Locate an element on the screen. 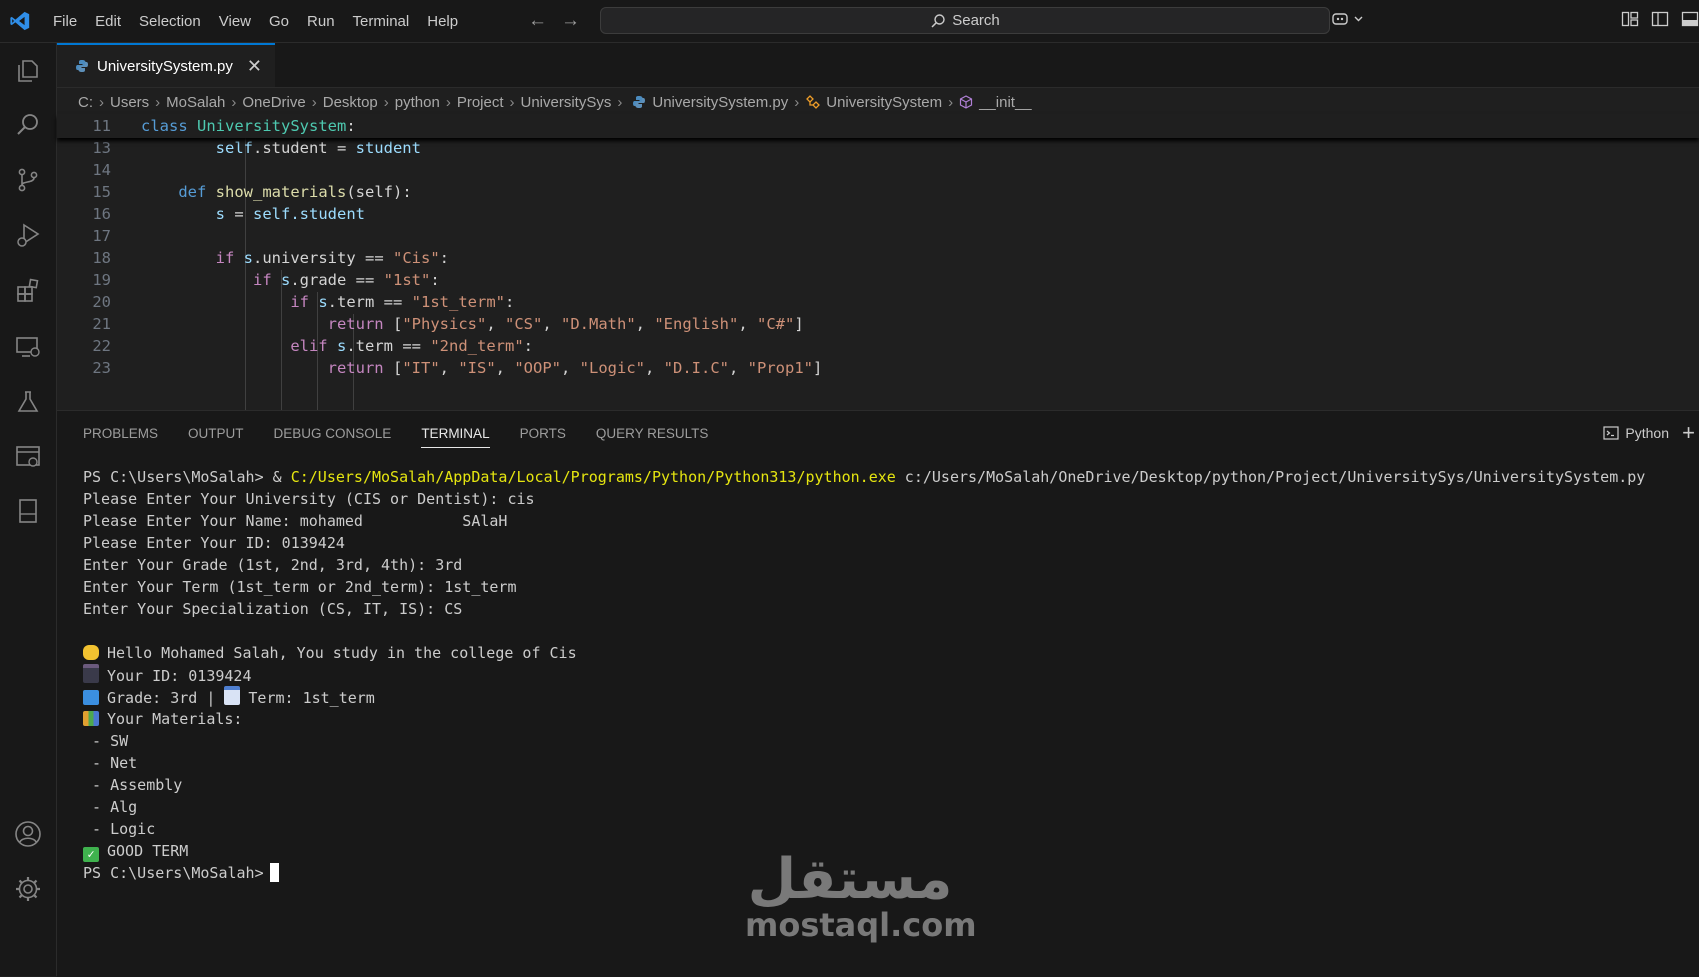 The width and height of the screenshot is (1699, 977). breadcrumb-drive: C: is located at coordinates (85, 102).